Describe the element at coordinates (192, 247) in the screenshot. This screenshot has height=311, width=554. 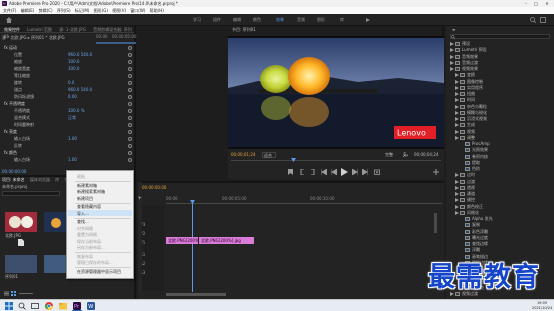
I see `timeline-playhead` at that location.